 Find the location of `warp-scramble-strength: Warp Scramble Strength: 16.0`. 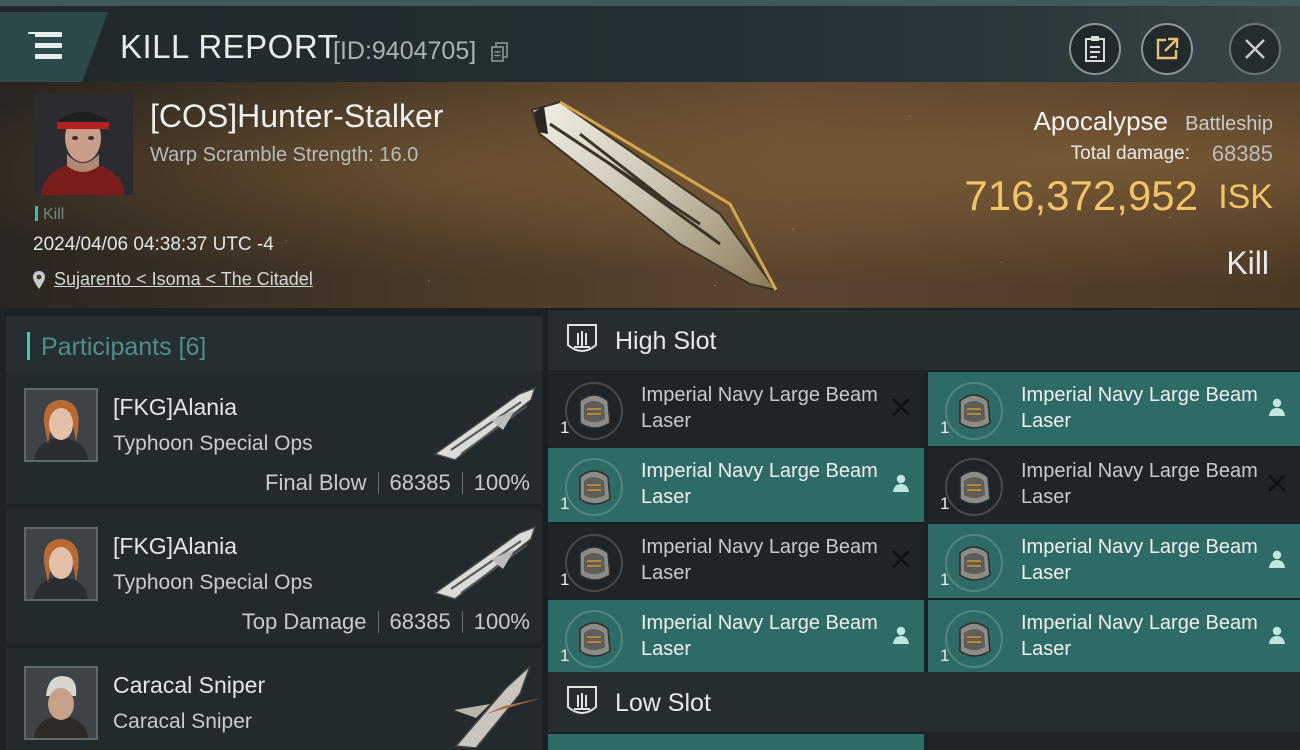

warp-scramble-strength: Warp Scramble Strength: 16.0 is located at coordinates (284, 155).